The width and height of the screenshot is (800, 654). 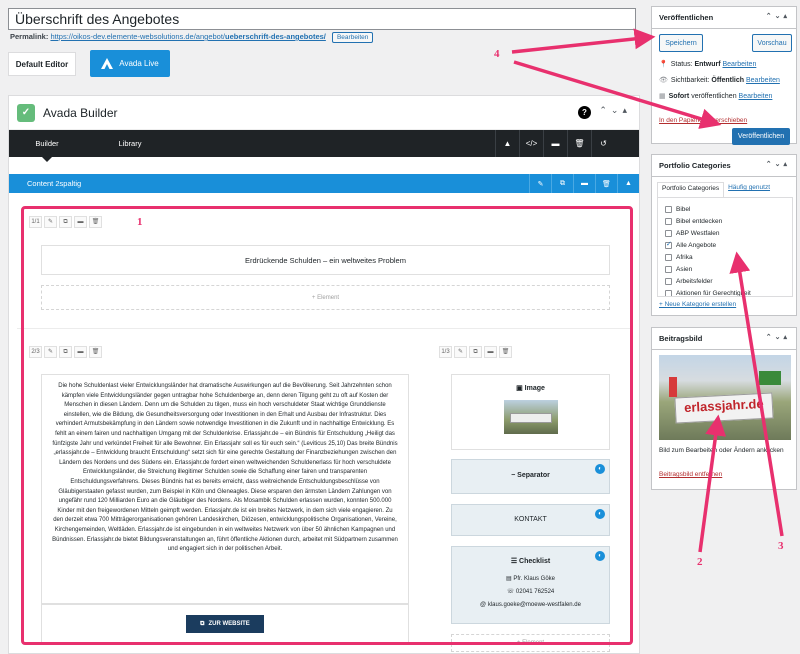 What do you see at coordinates (583, 41) in the screenshot?
I see `arrow-to-save` at bounding box center [583, 41].